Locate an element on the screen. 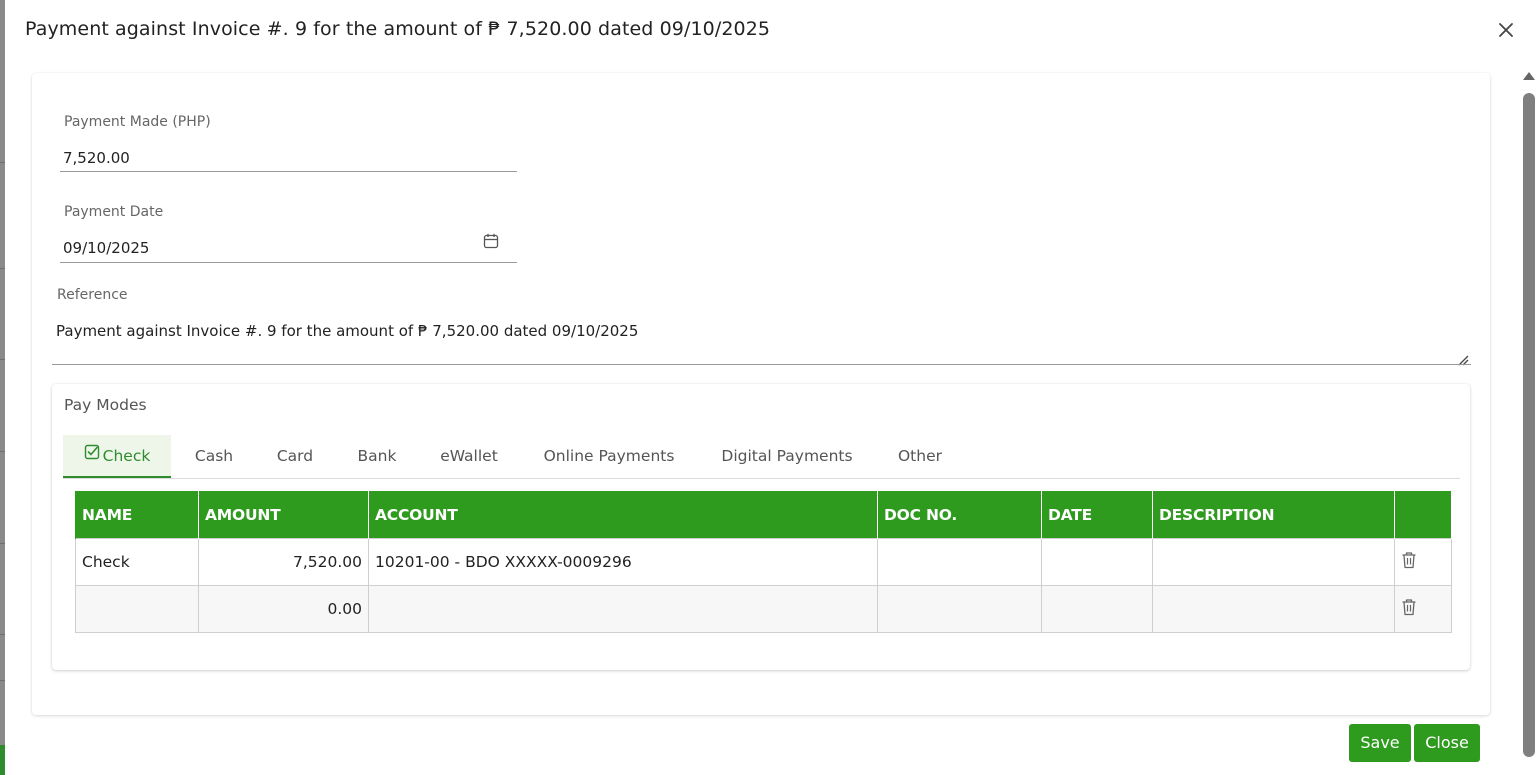 The image size is (1540, 775). close-icon is located at coordinates (1506, 30).